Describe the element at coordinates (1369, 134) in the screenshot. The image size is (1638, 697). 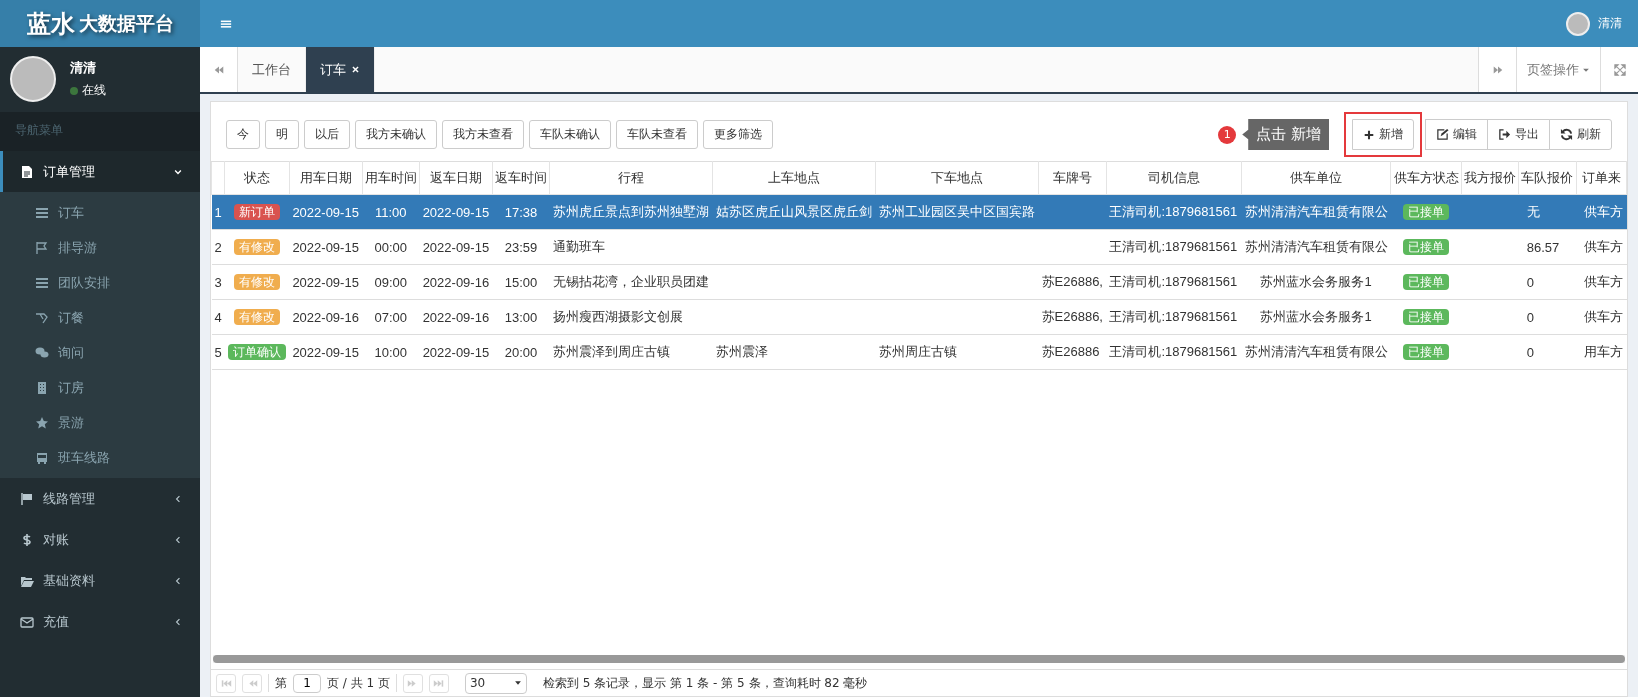
I see `plus-icon` at that location.